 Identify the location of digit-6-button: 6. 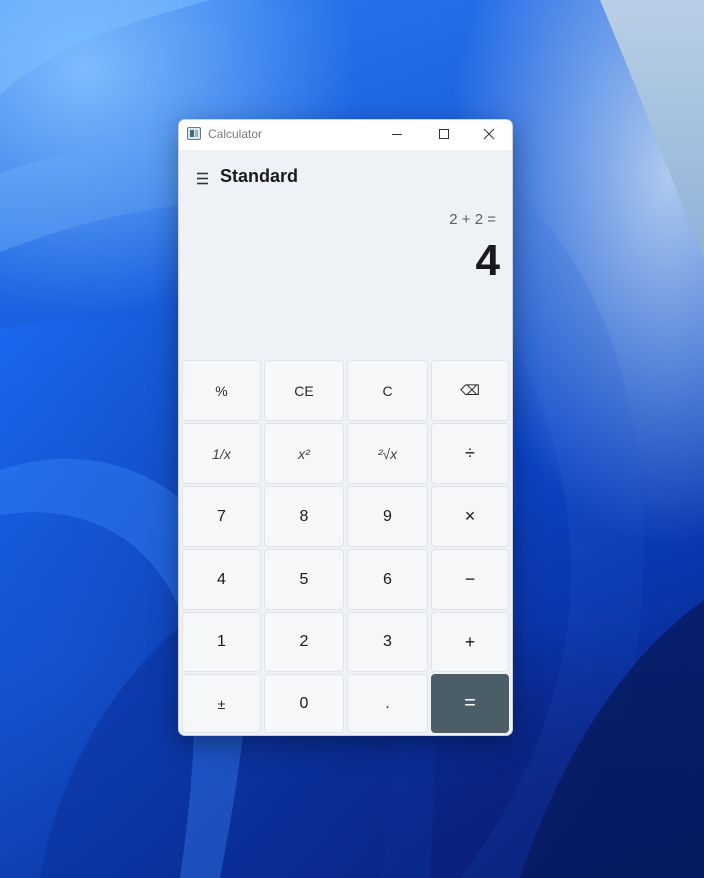
(387, 579).